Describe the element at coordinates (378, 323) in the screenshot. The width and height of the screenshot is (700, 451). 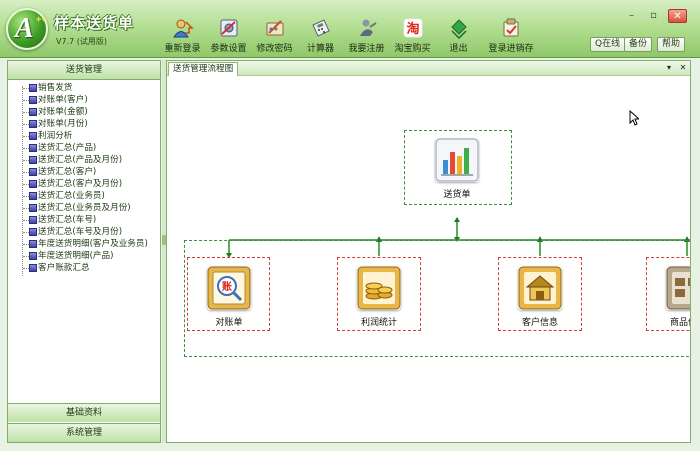
I see `node-label-profit-stats: 利润统计` at that location.